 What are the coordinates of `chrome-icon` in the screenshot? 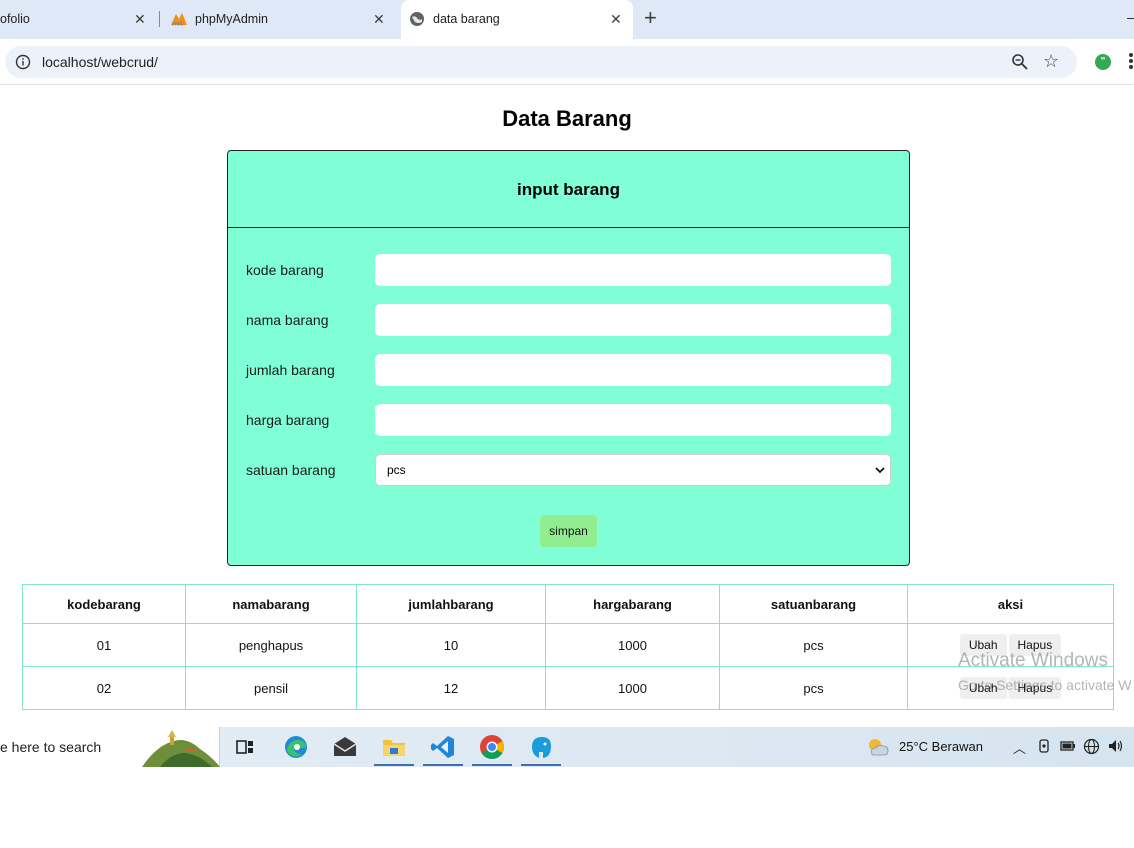 It's located at (492, 747).